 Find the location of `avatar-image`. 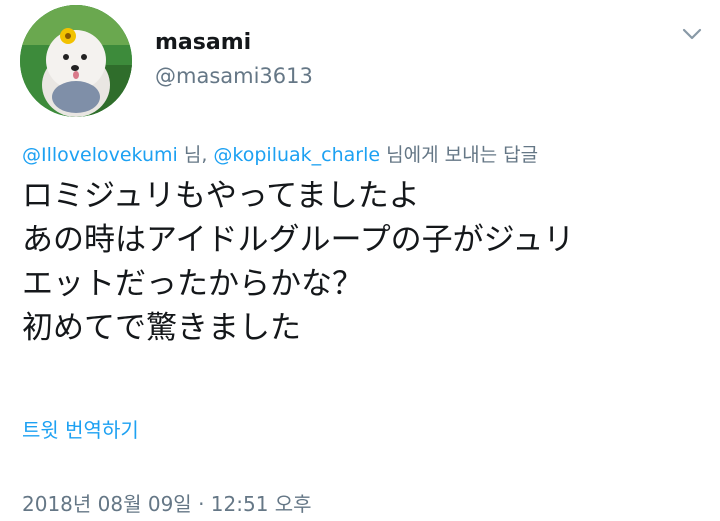

avatar-image is located at coordinates (76, 61).